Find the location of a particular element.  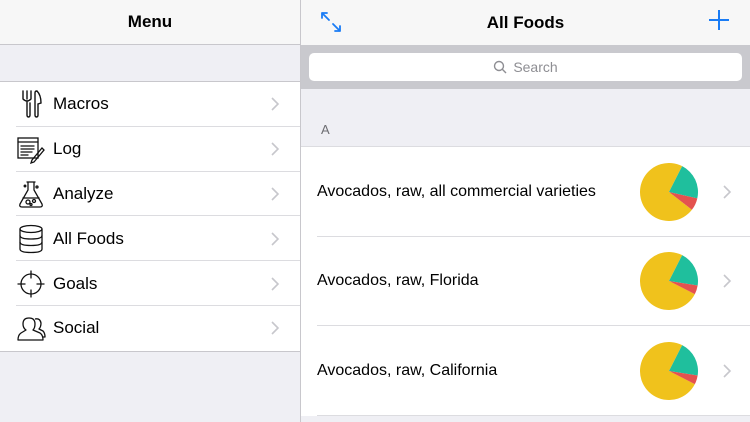

menu-item-log: Log is located at coordinates (150, 149).